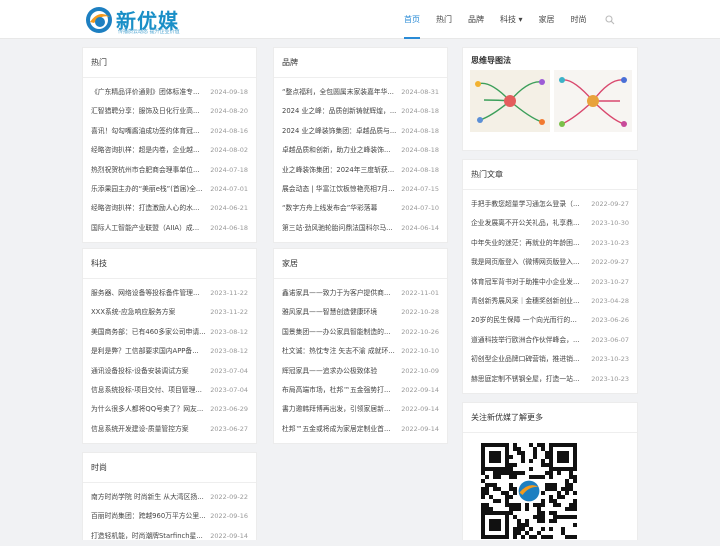 This screenshot has width=720, height=546. Describe the element at coordinates (169, 371) in the screenshot. I see `list-item: 通讯设备投标-设备安装调试方案 2023-07-04` at that location.